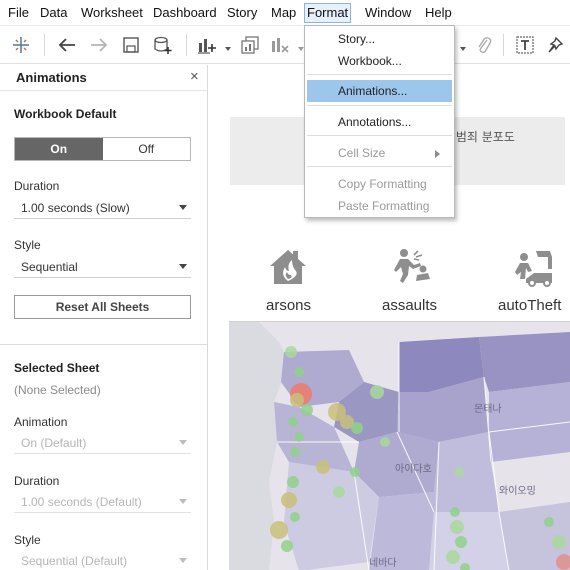  I want to click on selected-sheet-heading: Selected Sheet, so click(57, 368).